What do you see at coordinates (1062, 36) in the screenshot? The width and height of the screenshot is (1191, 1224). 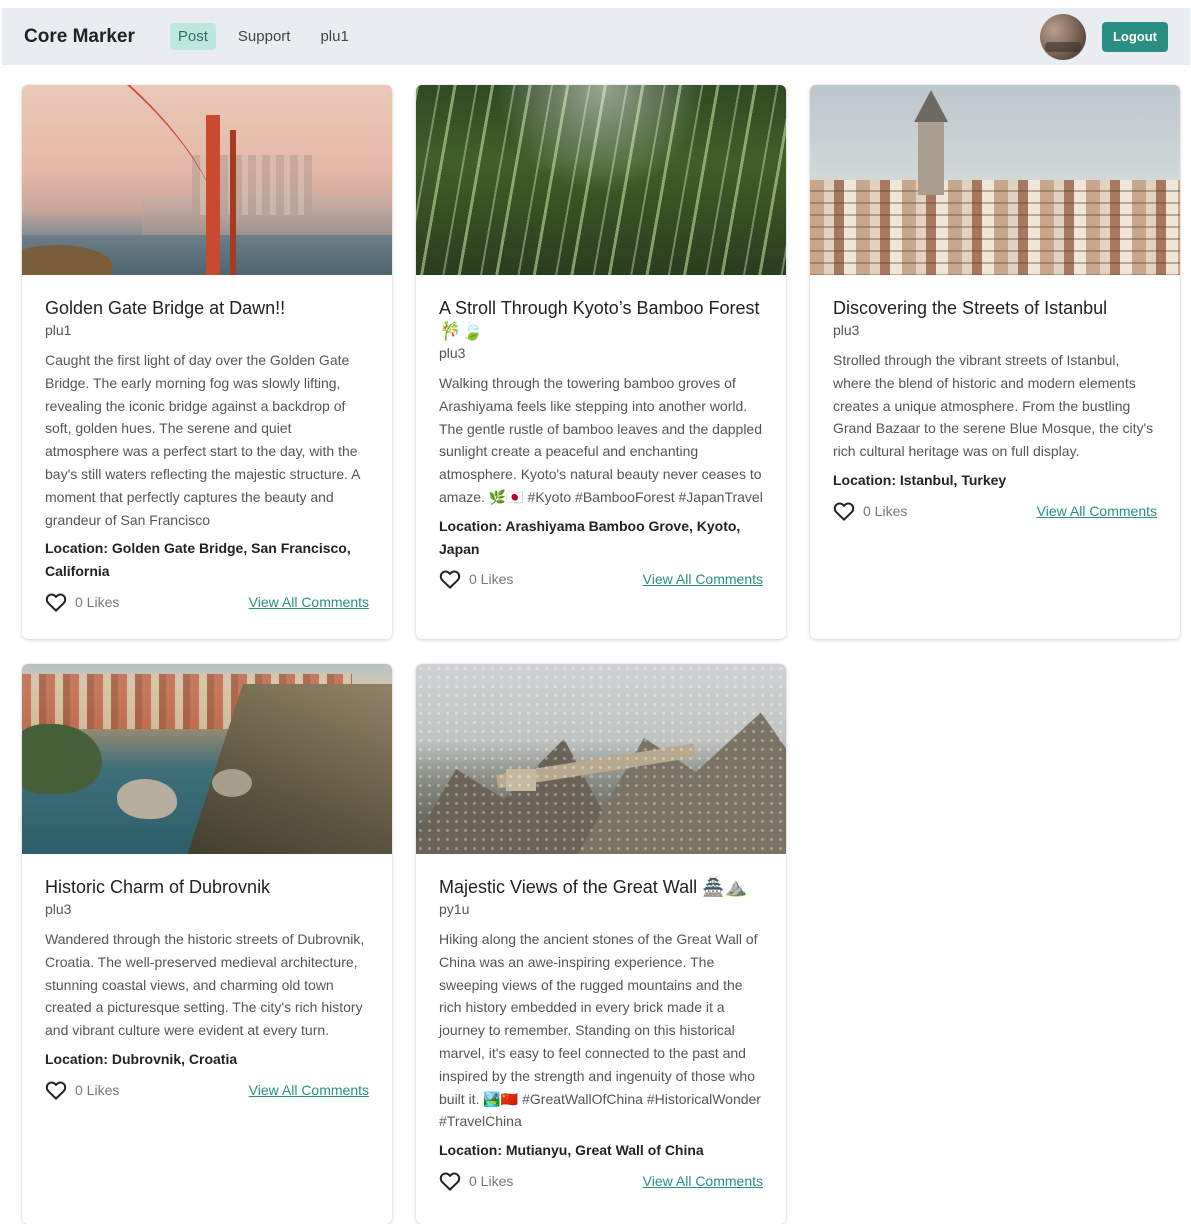 I see `user-avatar` at bounding box center [1062, 36].